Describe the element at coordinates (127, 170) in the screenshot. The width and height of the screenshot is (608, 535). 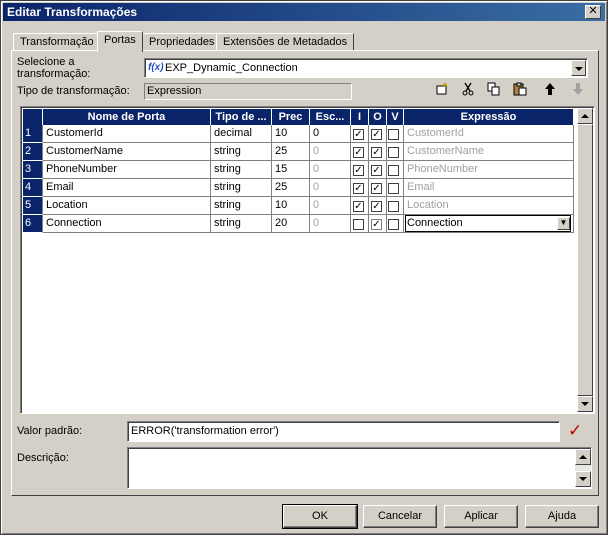
I see `port-name-cell: PhoneNumber` at that location.